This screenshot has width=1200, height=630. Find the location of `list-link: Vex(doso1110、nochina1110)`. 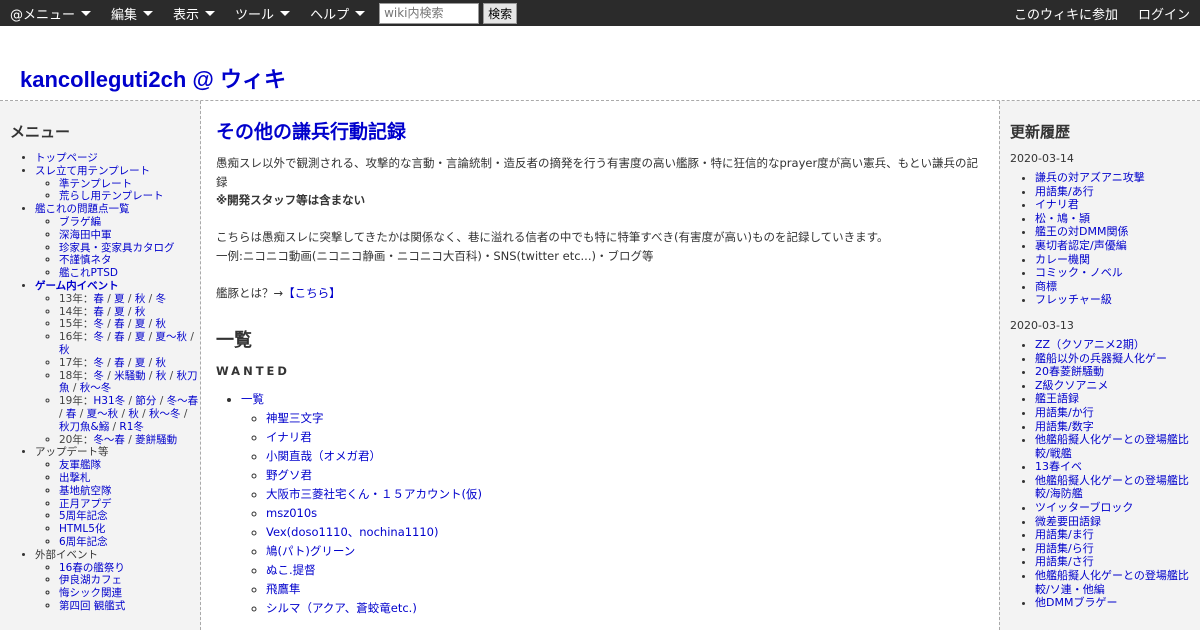

list-link: Vex(doso1110、nochina1110) is located at coordinates (352, 532).